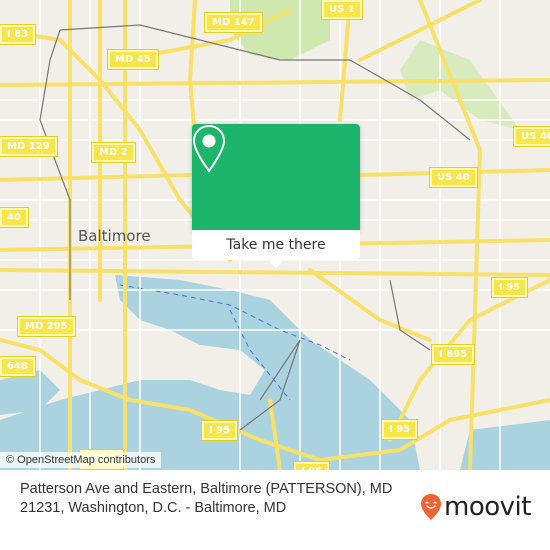 This screenshot has width=550, height=550. Describe the element at coordinates (114, 236) in the screenshot. I see `city-label: Baltimore` at that location.